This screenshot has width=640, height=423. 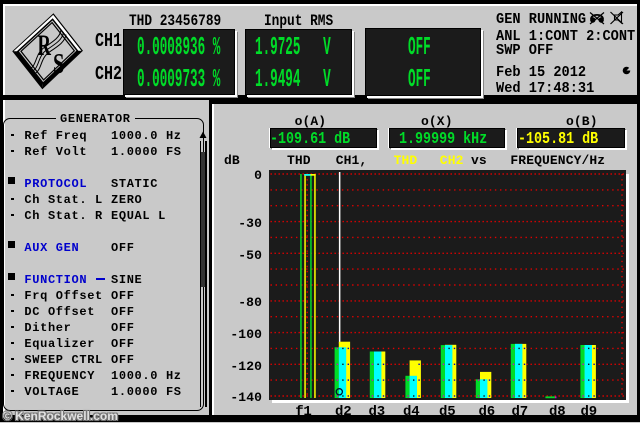 I want to click on svg-text: S, so click(x=58, y=64).